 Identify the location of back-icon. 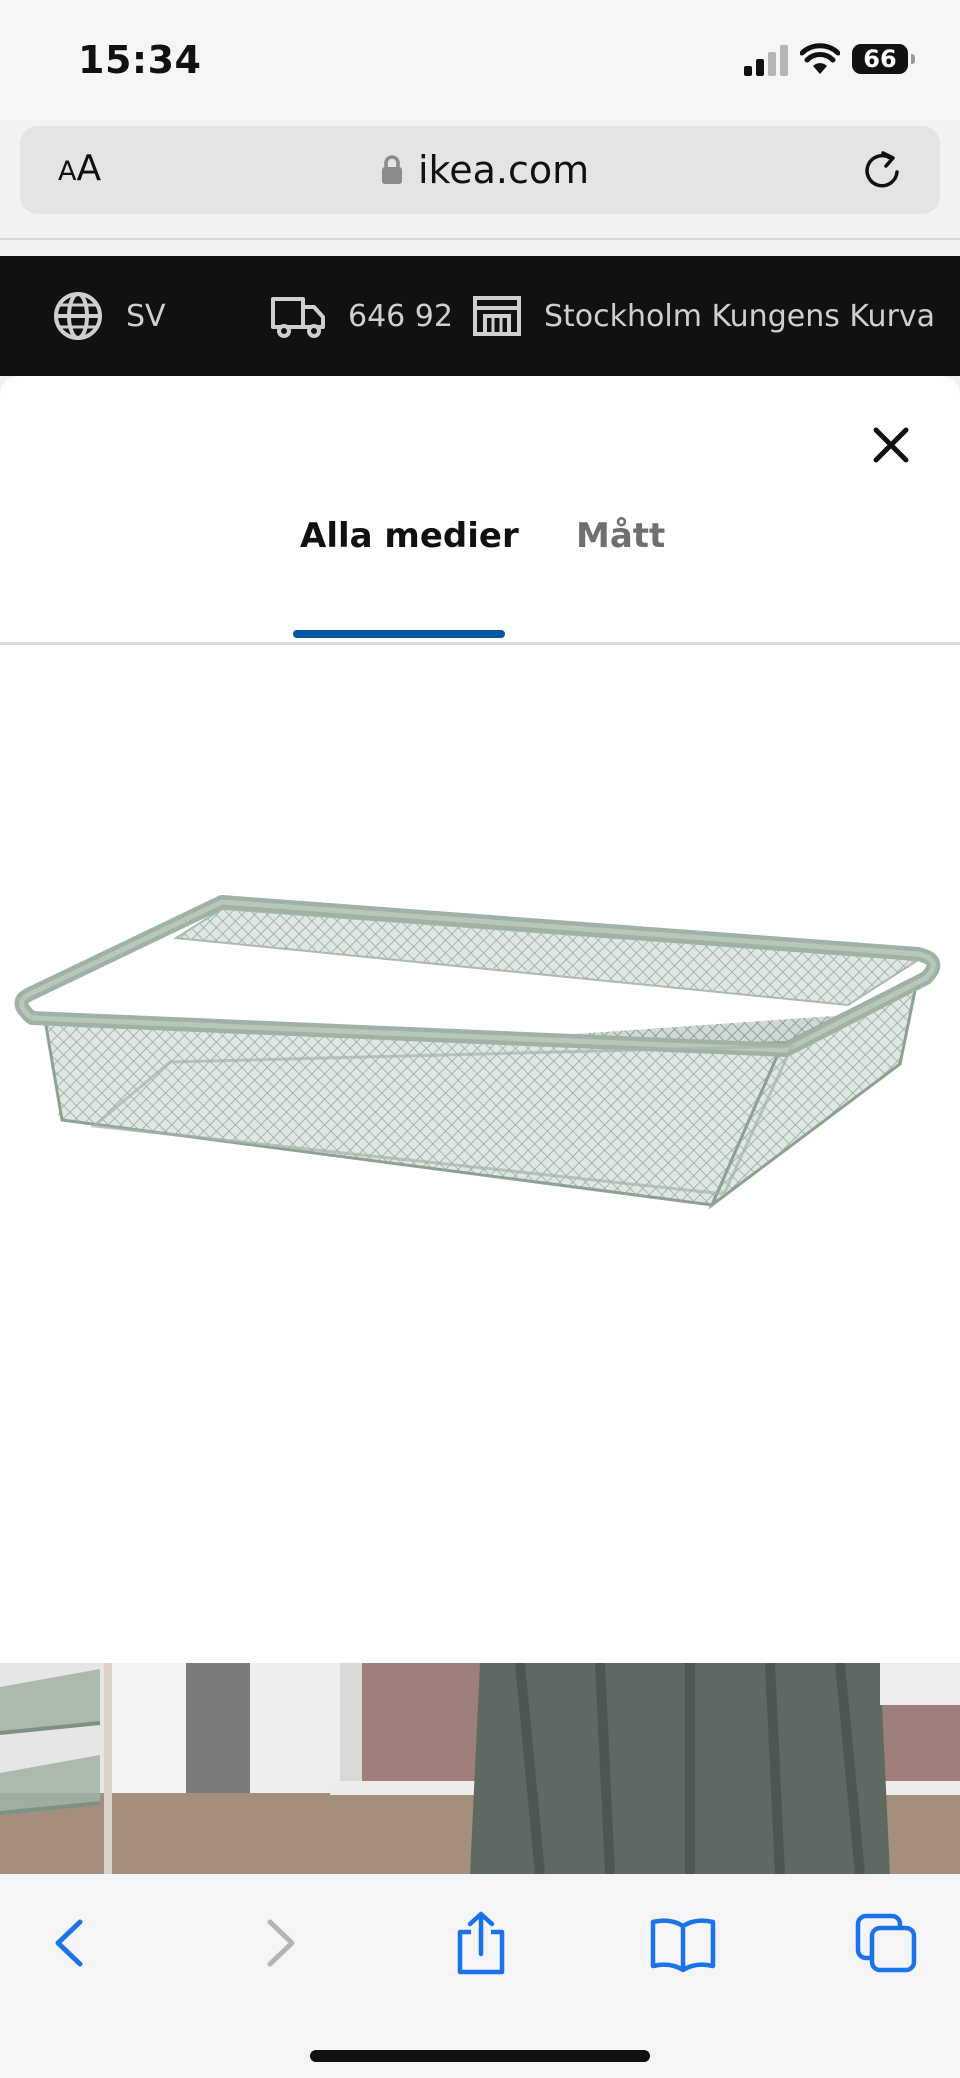
(71, 1943).